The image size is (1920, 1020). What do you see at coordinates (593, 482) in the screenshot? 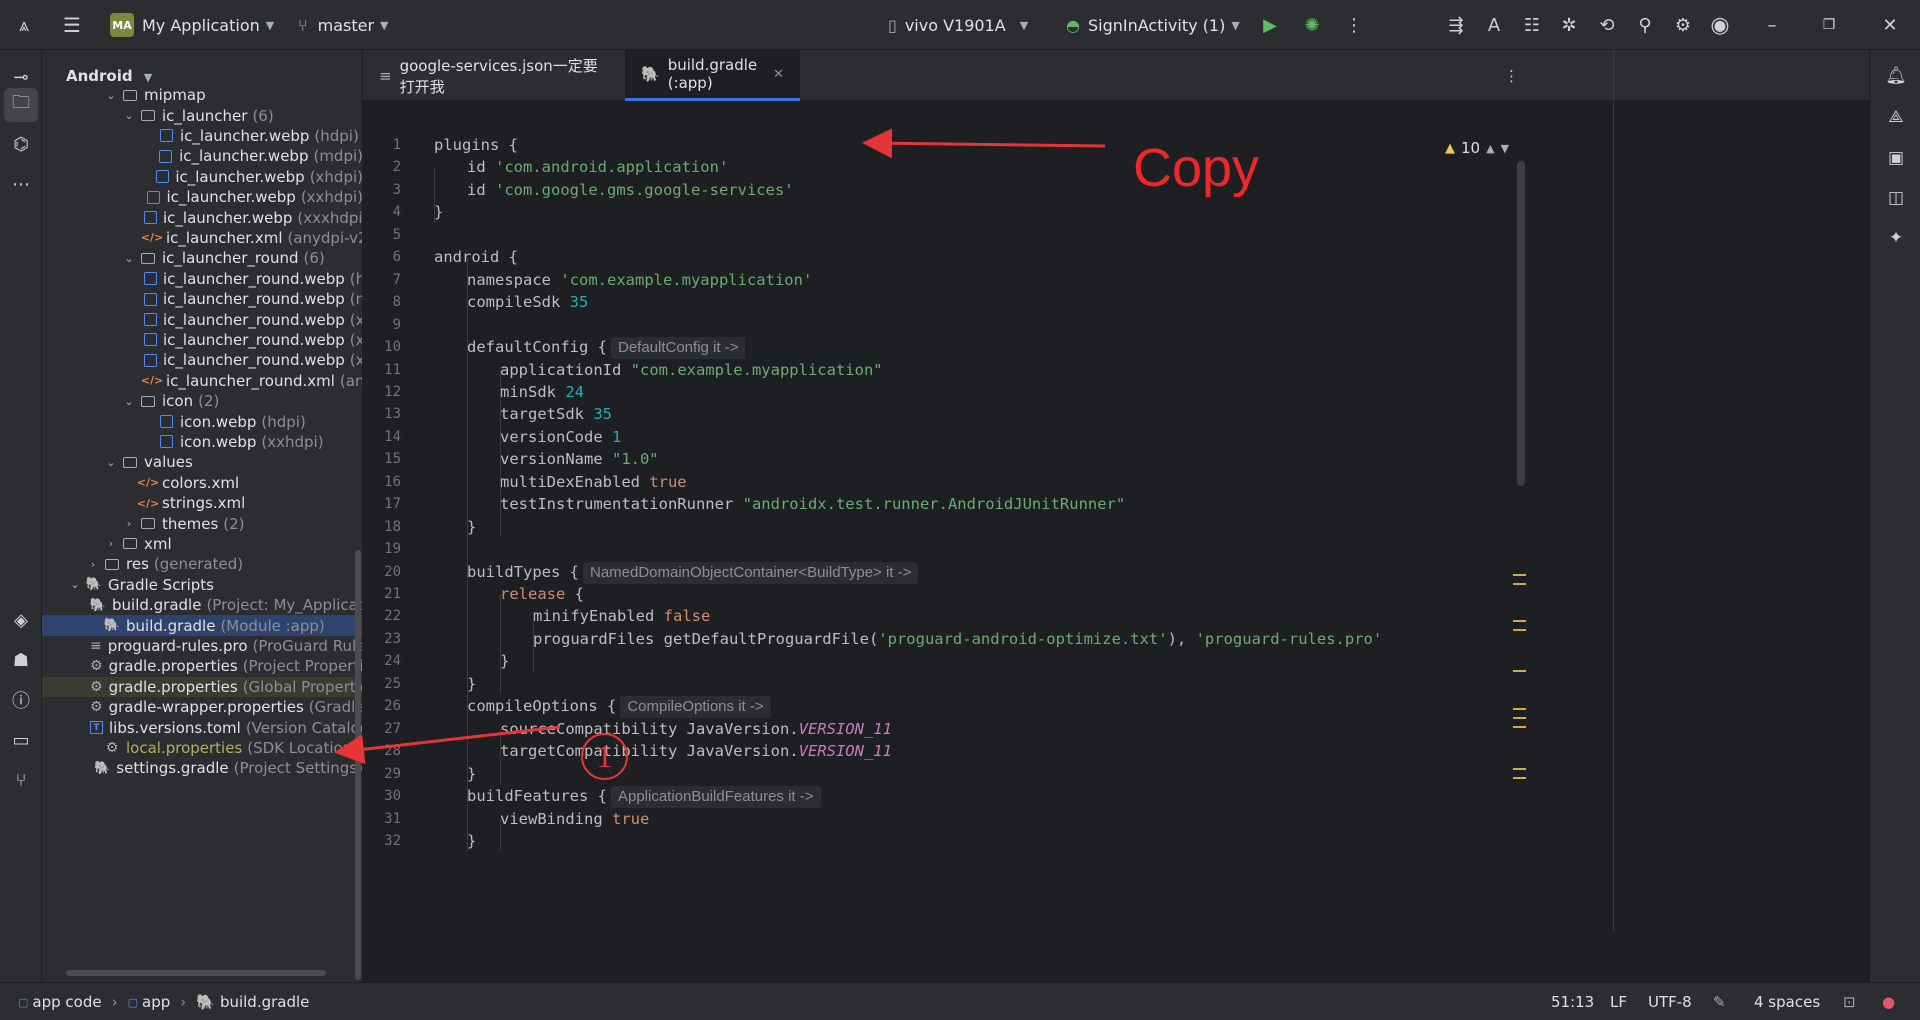
I see `code-line: multiDexEnabled true` at bounding box center [593, 482].